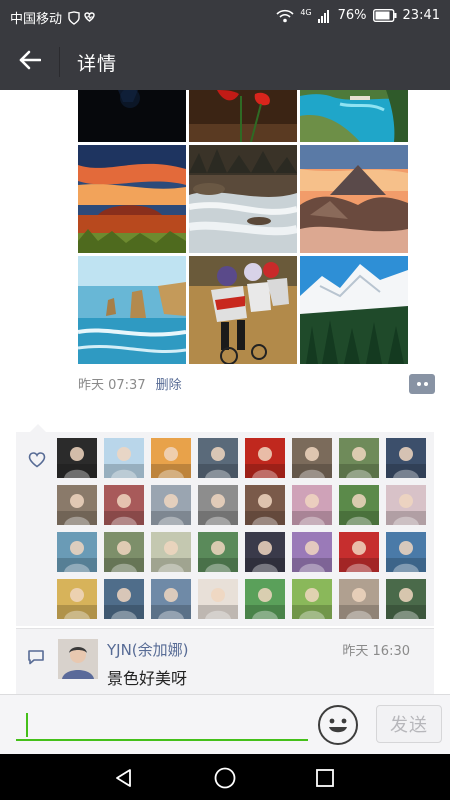 This screenshot has height=800, width=450. What do you see at coordinates (148, 649) in the screenshot?
I see `comment-author: YJN(余加娜)` at bounding box center [148, 649].